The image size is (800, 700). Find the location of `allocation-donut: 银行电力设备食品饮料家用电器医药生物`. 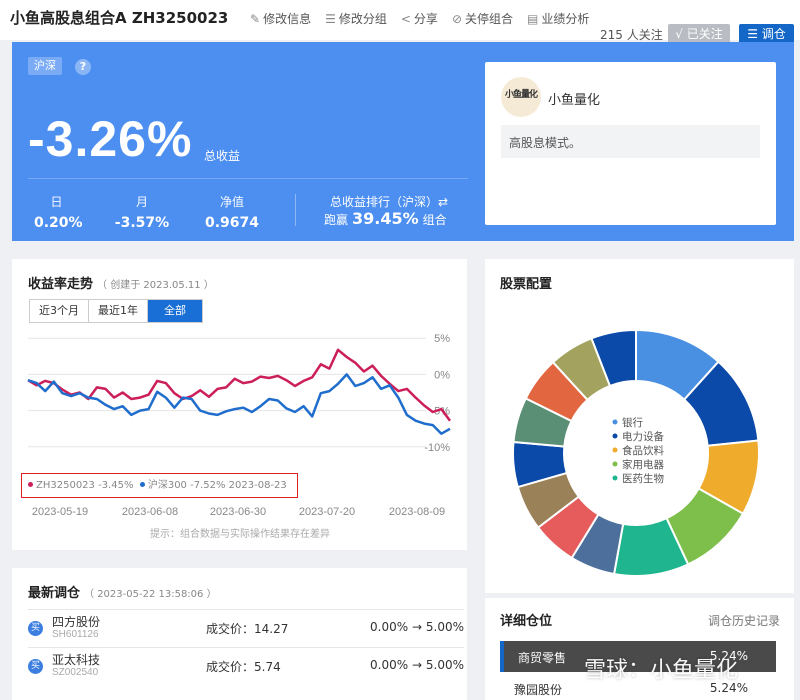

allocation-donut: 银行电力设备食品饮料家用电器医药生物 is located at coordinates (636, 452).